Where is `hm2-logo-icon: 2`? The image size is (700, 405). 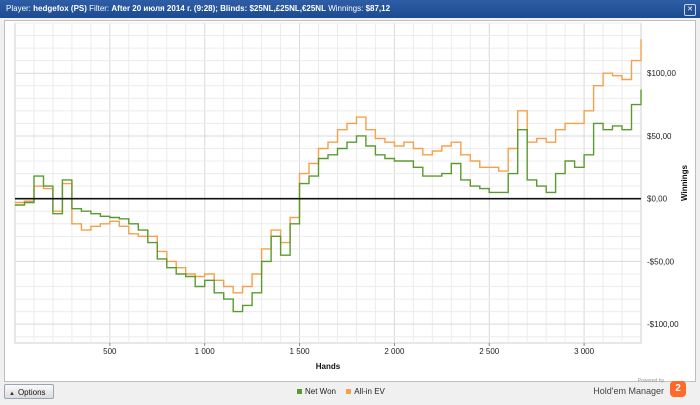 hm2-logo-icon: 2 is located at coordinates (678, 389).